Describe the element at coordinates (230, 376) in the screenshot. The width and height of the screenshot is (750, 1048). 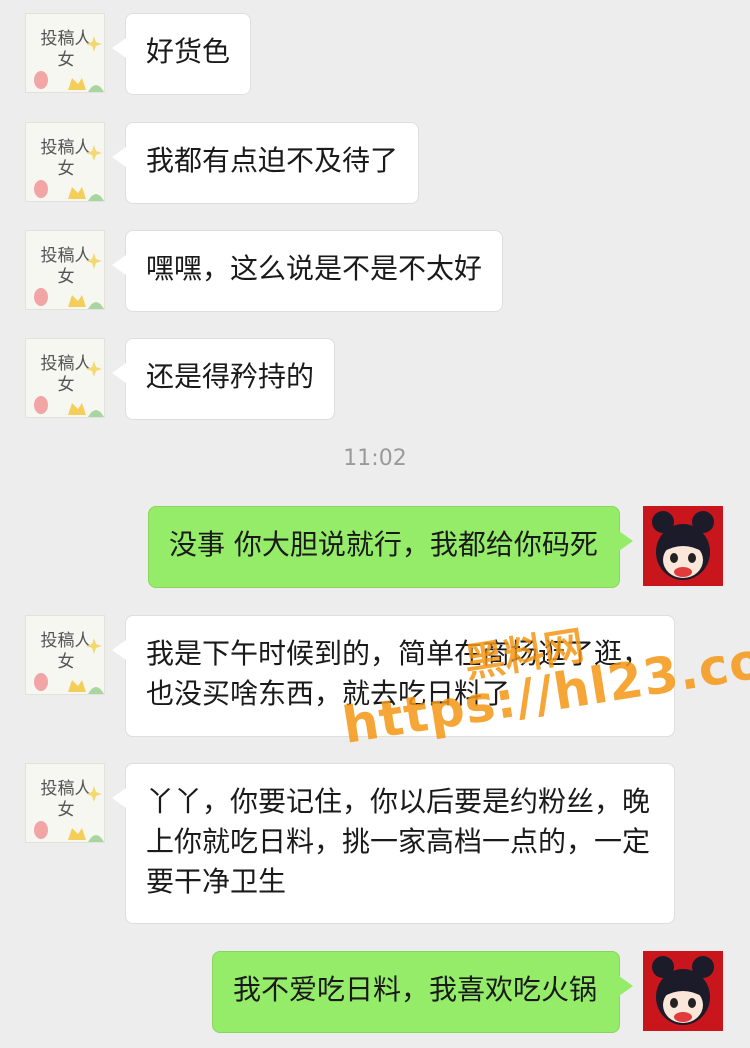
I see `message-text: 还是得矜持的` at that location.